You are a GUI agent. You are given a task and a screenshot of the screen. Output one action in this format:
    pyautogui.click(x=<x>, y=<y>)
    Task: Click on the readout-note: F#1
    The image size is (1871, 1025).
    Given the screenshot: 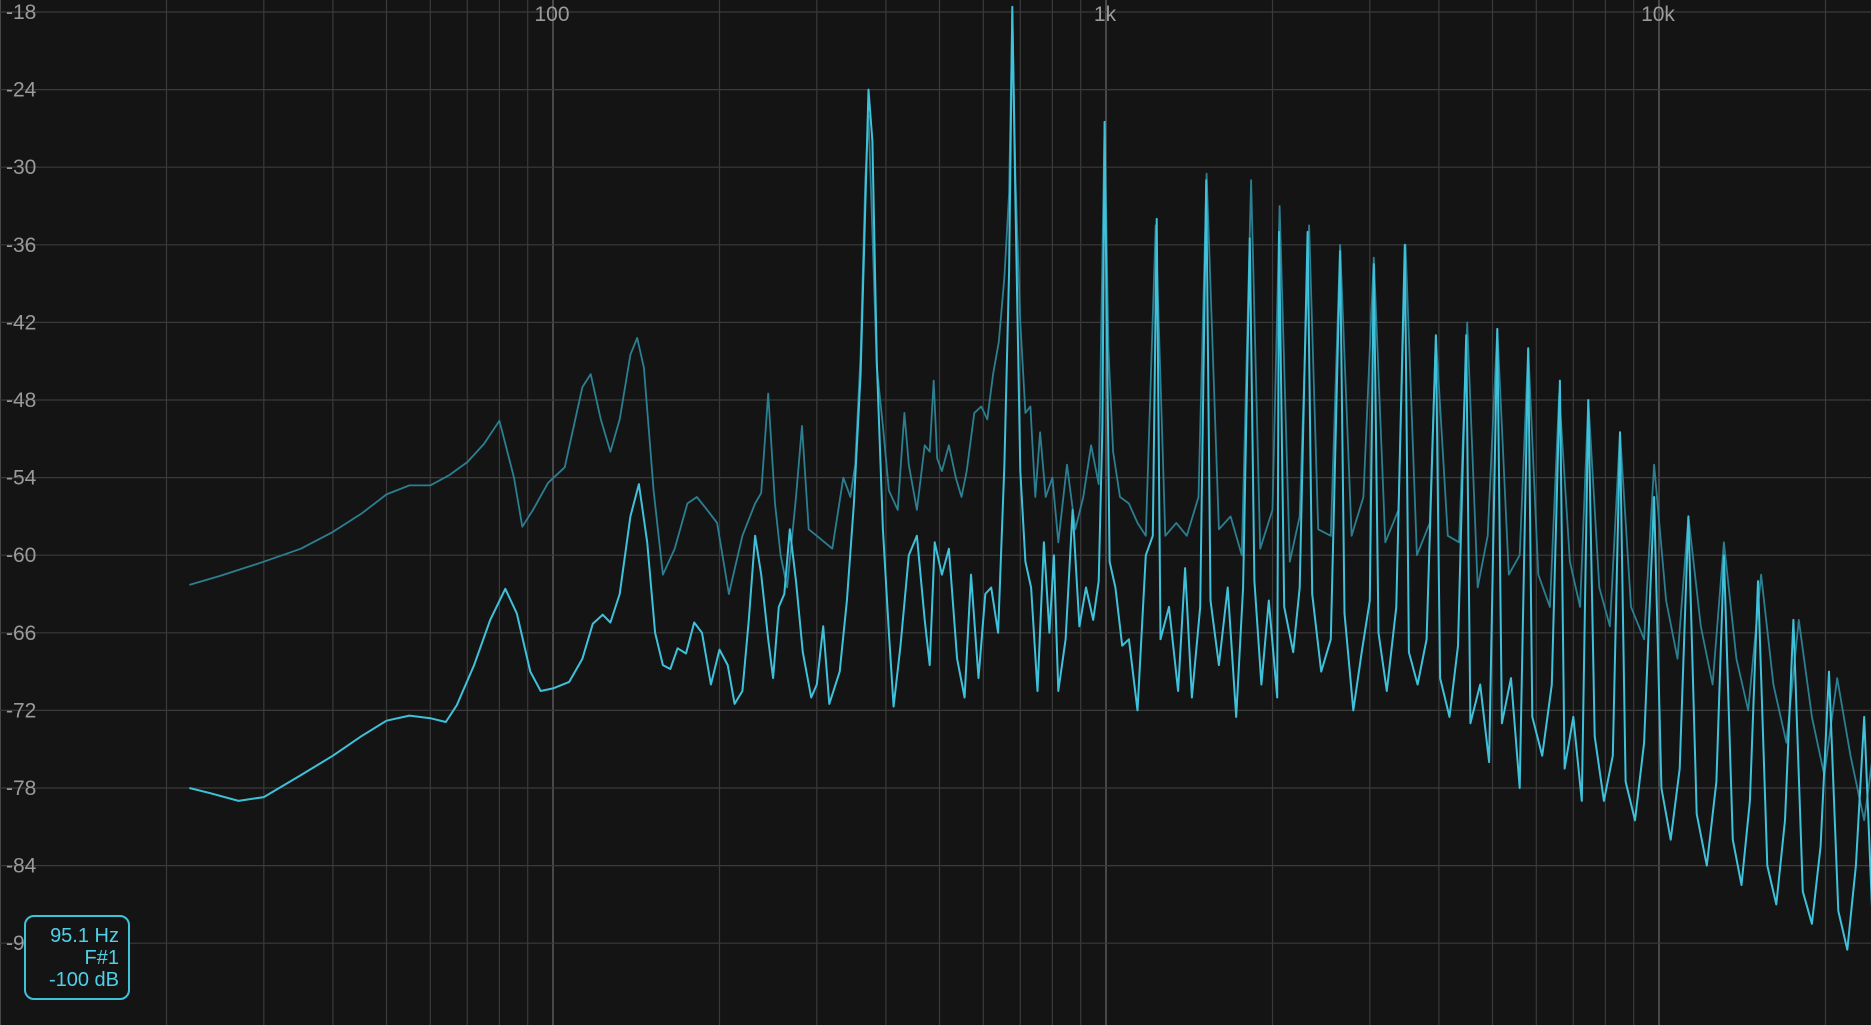 What is the action you would take?
    pyautogui.click(x=101, y=958)
    